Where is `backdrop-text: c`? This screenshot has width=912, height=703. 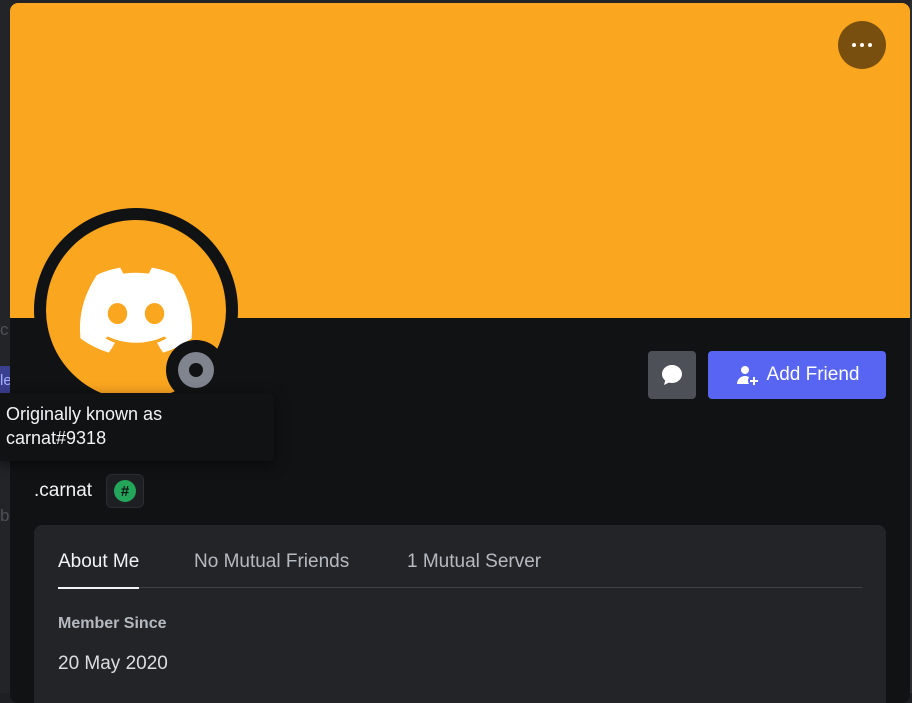
backdrop-text: c is located at coordinates (4, 329).